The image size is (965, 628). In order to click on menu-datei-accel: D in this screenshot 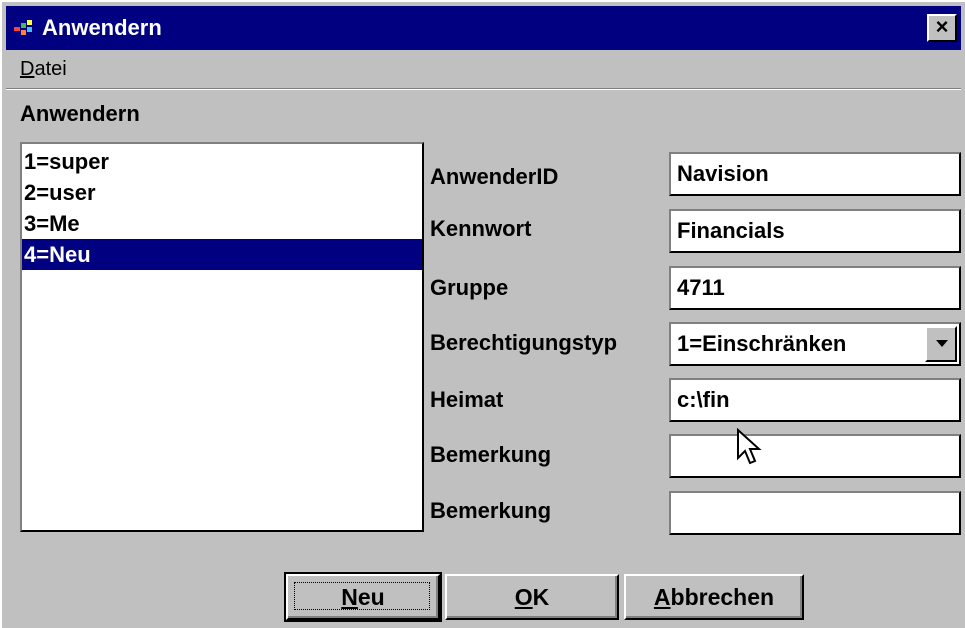, I will do `click(27, 69)`.